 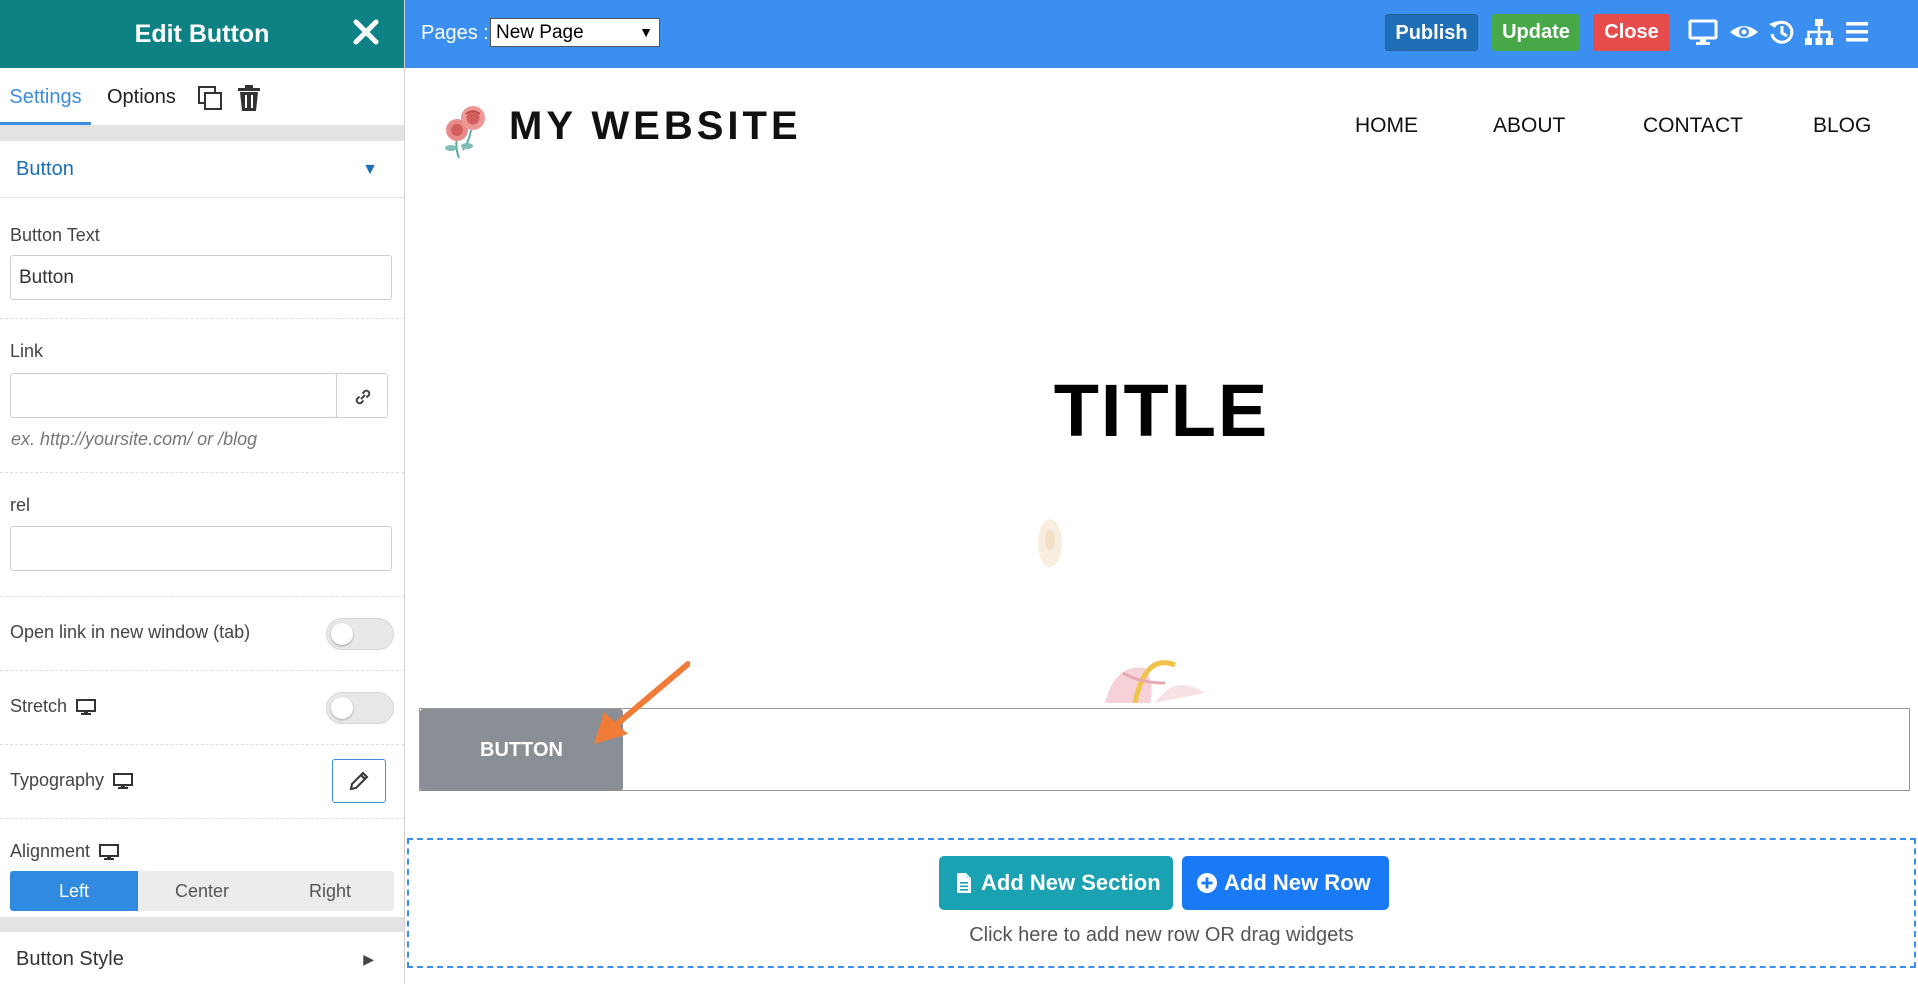 What do you see at coordinates (210, 98) in the screenshot?
I see `duplicate-icon` at bounding box center [210, 98].